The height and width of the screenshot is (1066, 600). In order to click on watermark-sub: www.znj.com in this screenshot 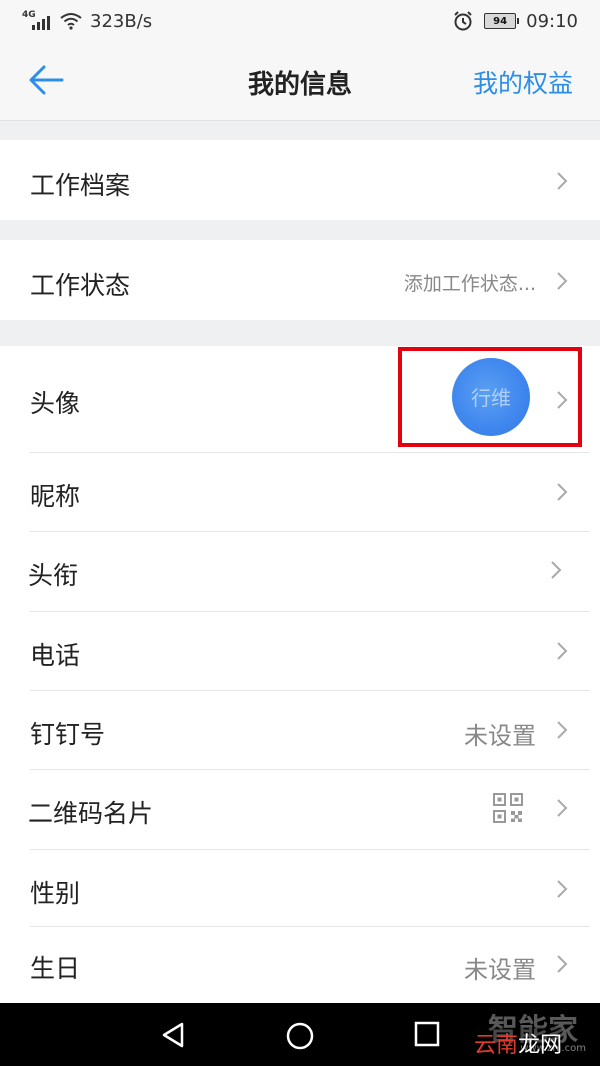, I will do `click(553, 1048)`.